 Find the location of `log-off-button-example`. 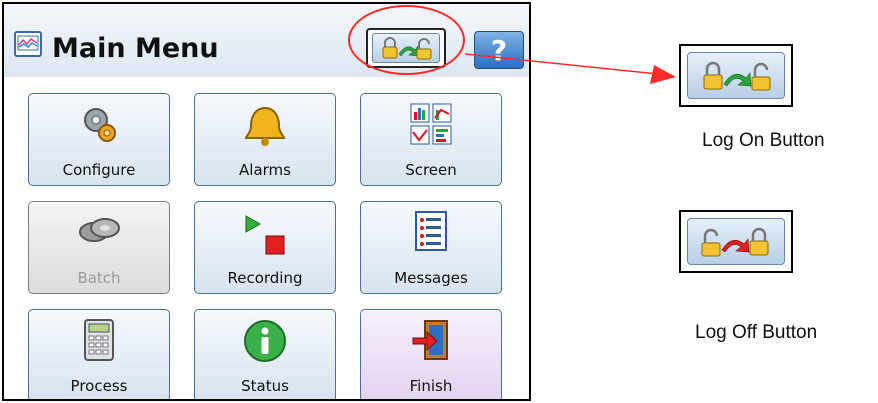

log-off-button-example is located at coordinates (736, 241).